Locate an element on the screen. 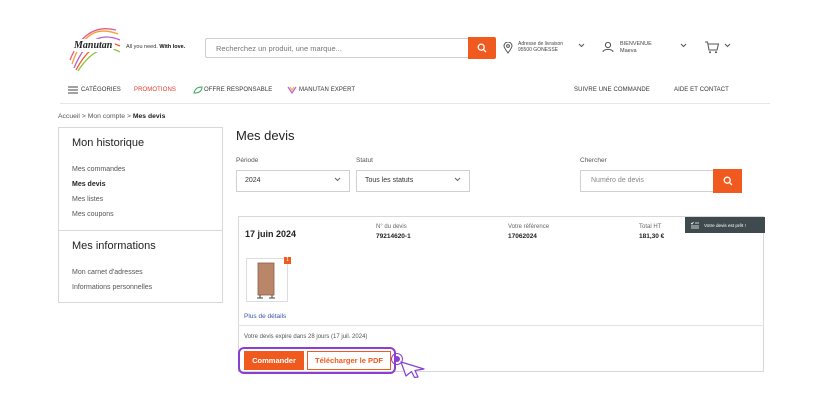  quote-reference-label: Votre référence is located at coordinates (529, 227).